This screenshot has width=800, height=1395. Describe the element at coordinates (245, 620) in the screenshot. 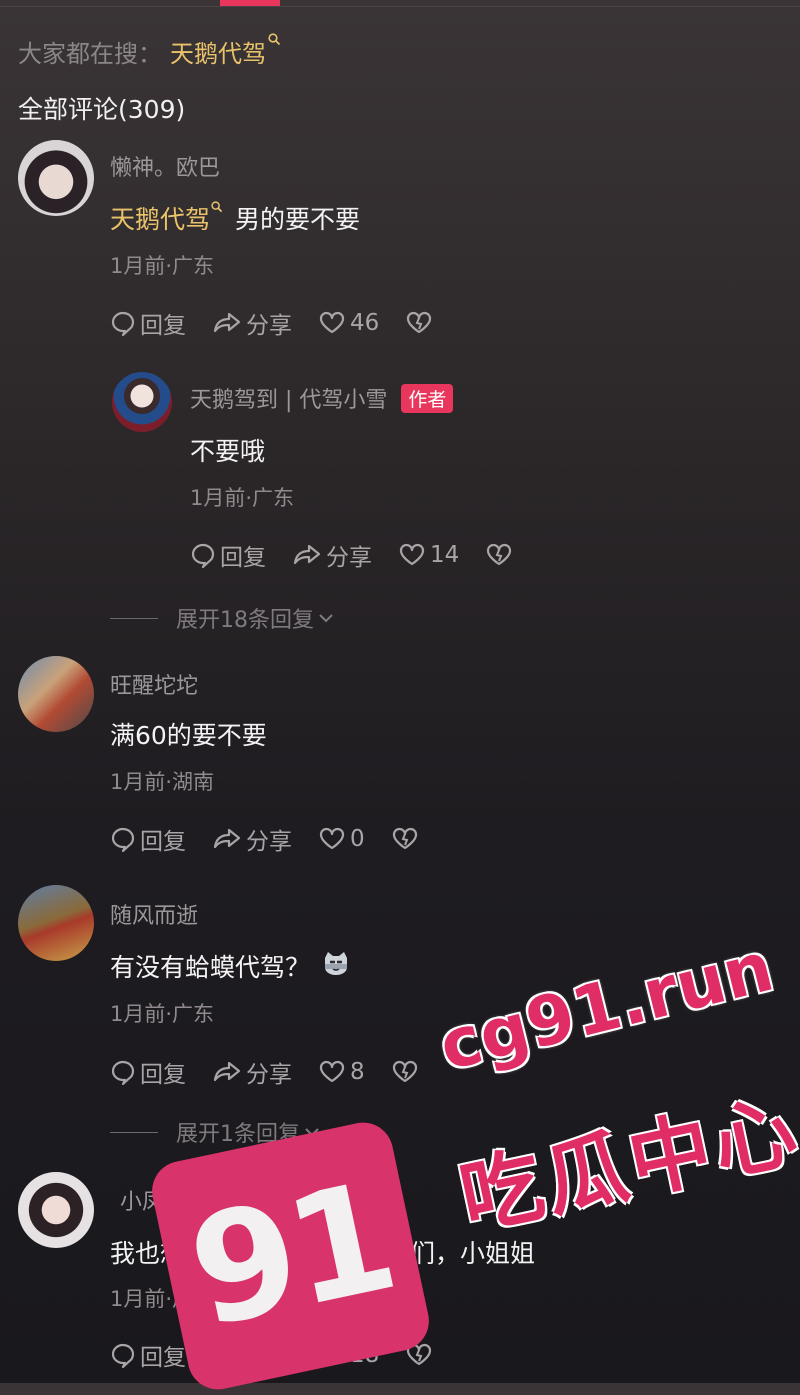

I see `expand-replies-label: 展开18条回复` at that location.